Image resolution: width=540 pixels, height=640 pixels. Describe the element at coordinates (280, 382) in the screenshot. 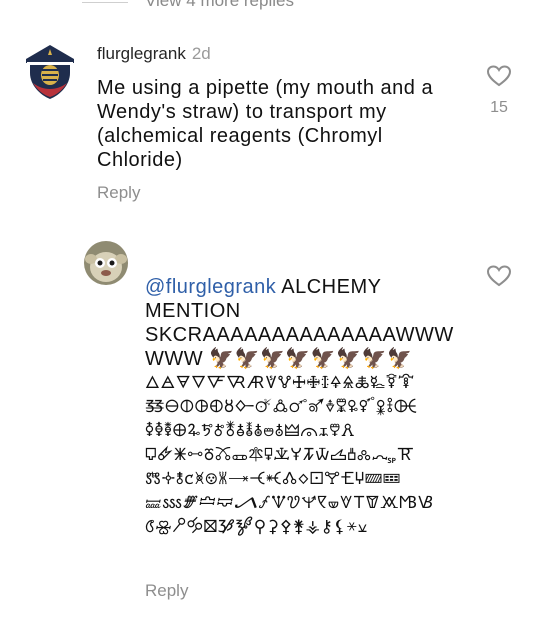

I see `alchemical-symbols-line: 🜂🜁🜃🜄🜅🜆🜇🜈🜉🜊🜋🜌🜍🜎🜏🜐🜑🜒` at that location.